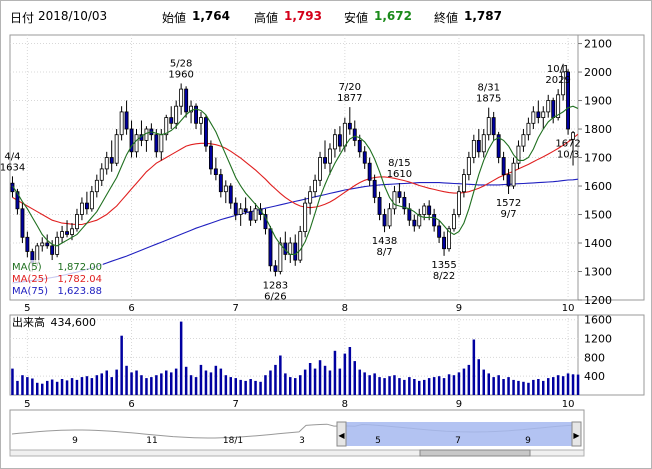 The width and height of the screenshot is (652, 469). I want to click on x-tick-label: 10, so click(568, 404).